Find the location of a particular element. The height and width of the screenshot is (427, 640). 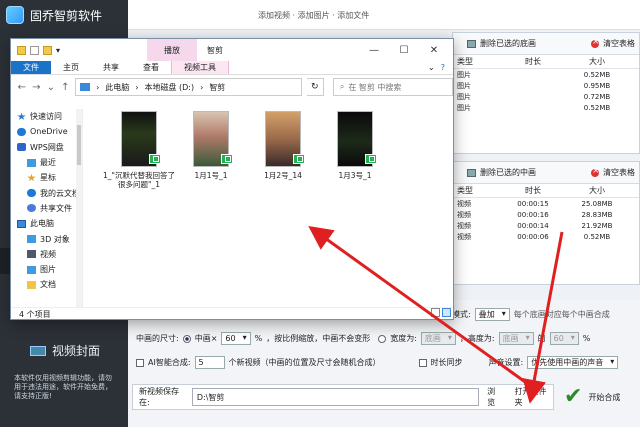

status-bar: 4 个项目 is located at coordinates (232, 313).